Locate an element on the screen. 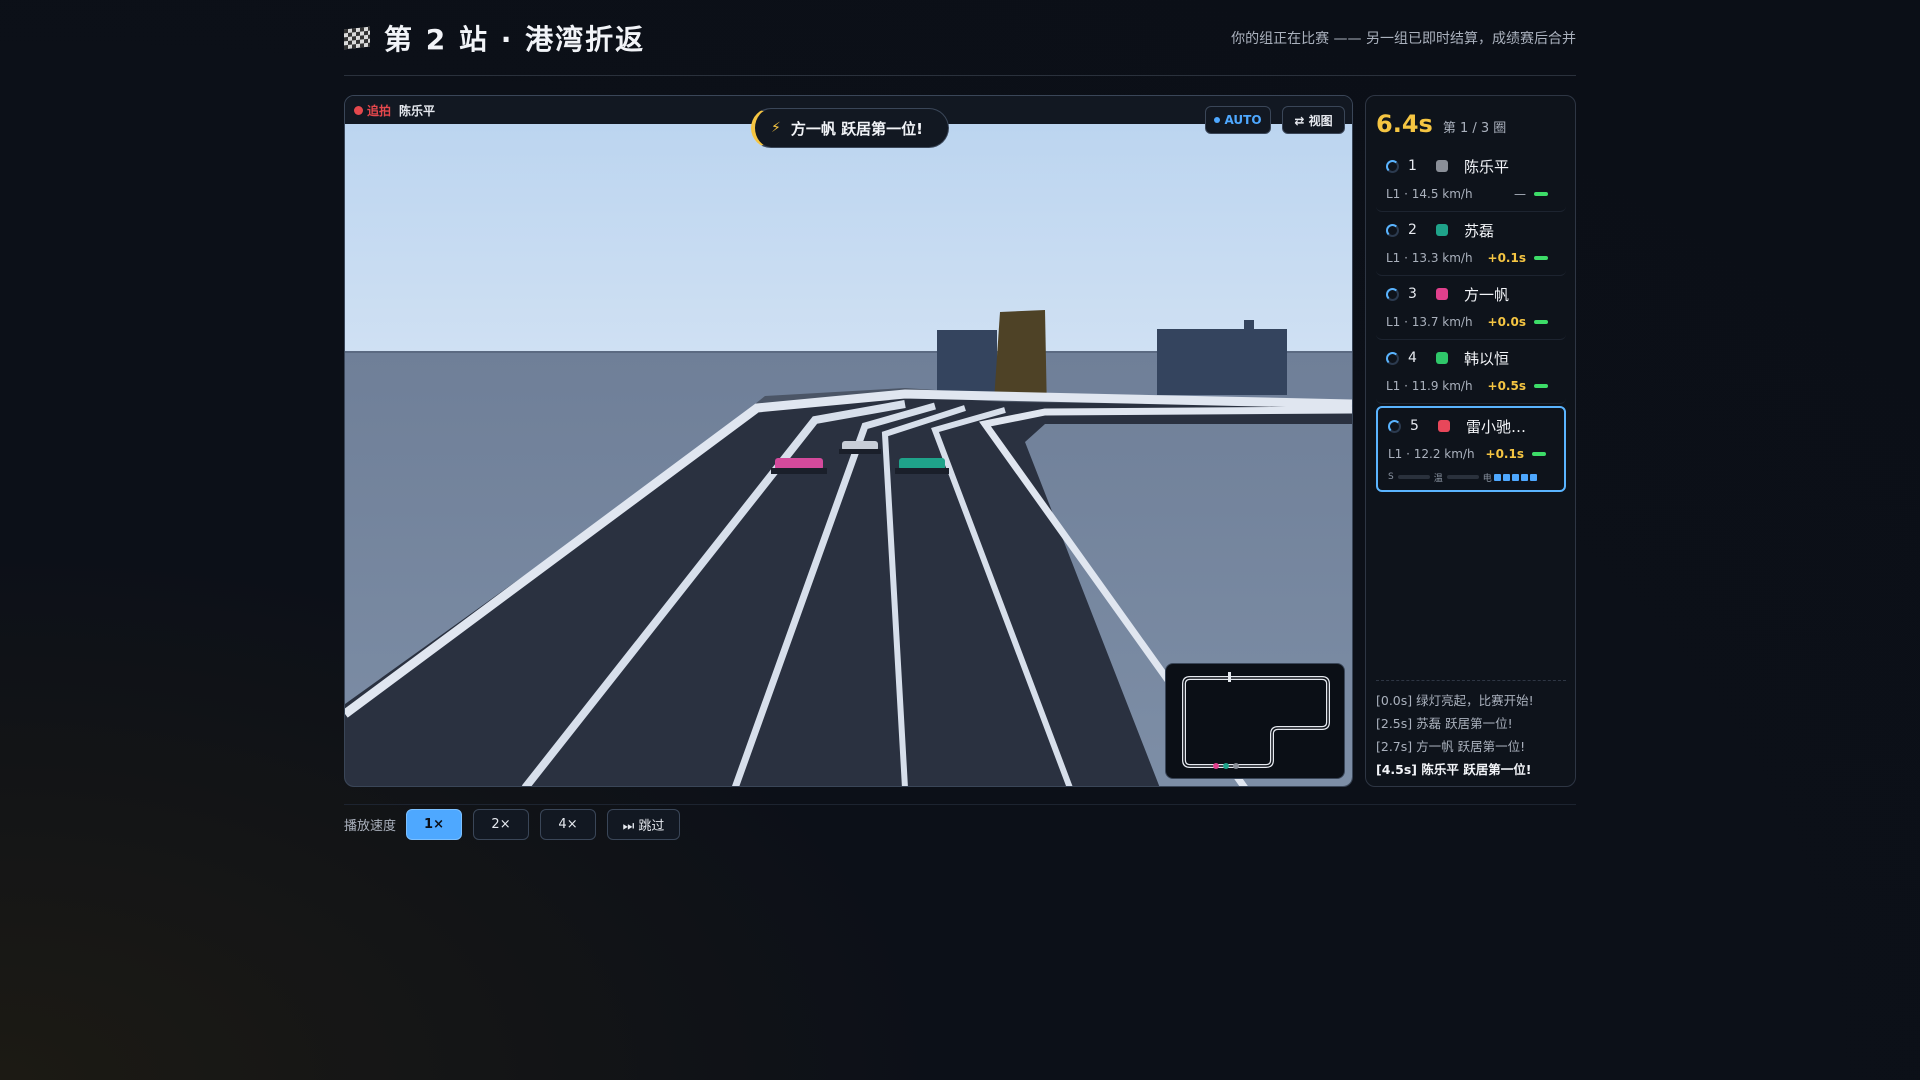 This screenshot has height=1080, width=1920. speed-gauge is located at coordinates (1413, 477).